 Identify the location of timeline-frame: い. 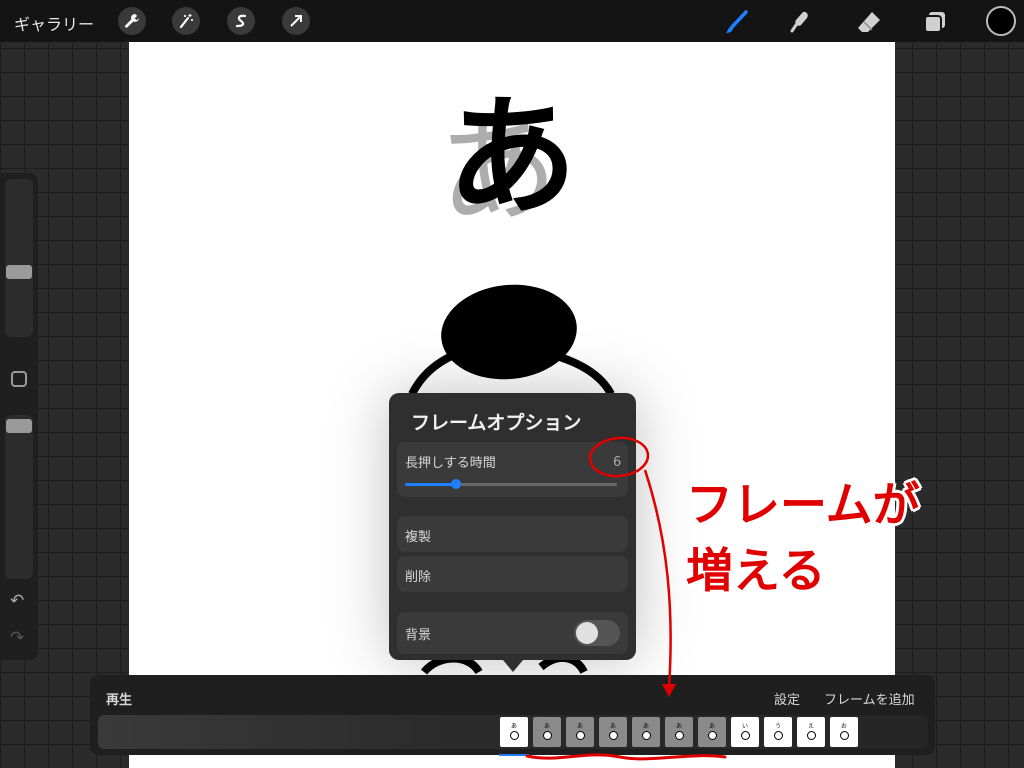
(745, 732).